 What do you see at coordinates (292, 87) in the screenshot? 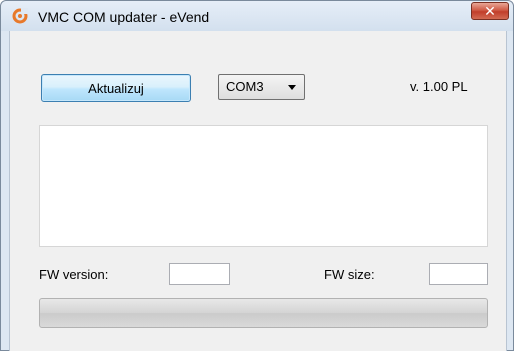
I see `chevron-down-icon` at bounding box center [292, 87].